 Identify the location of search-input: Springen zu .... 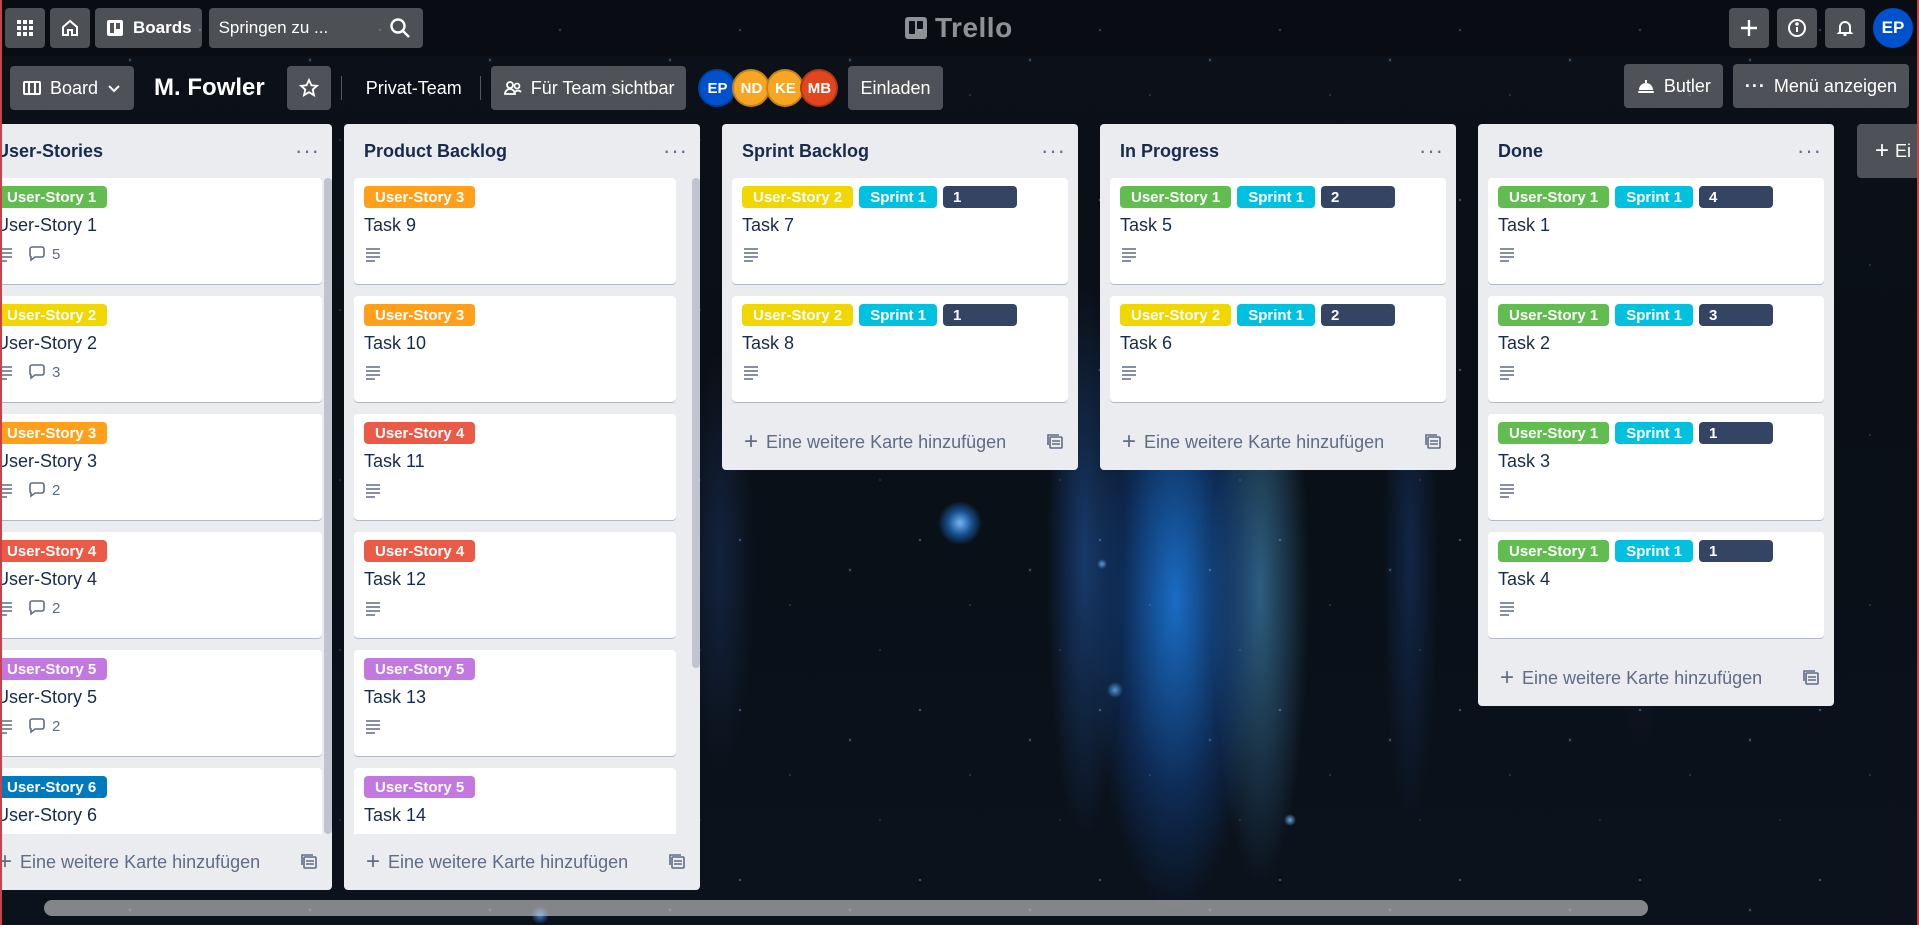
(315, 28).